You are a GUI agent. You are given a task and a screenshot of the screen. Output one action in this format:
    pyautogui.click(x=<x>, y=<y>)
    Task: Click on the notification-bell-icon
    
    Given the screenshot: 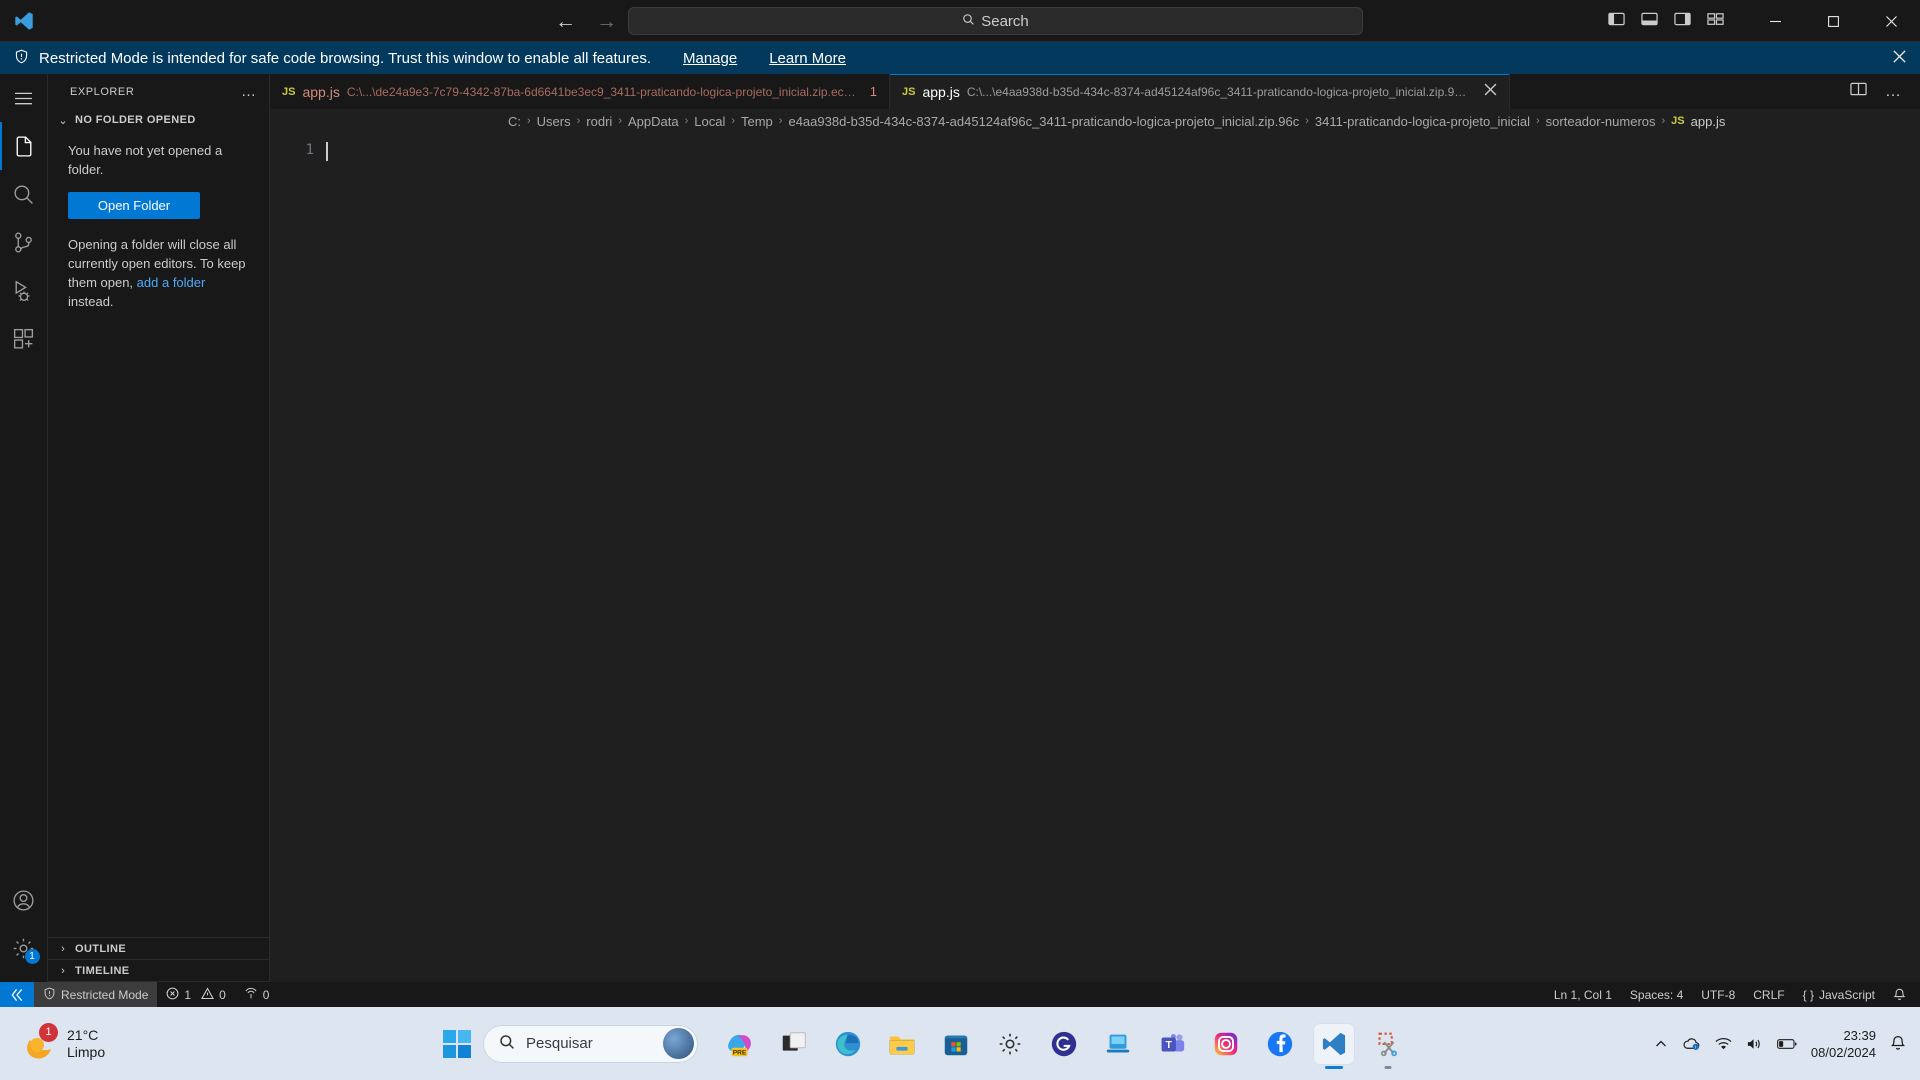 What is the action you would take?
    pyautogui.click(x=1898, y=1043)
    